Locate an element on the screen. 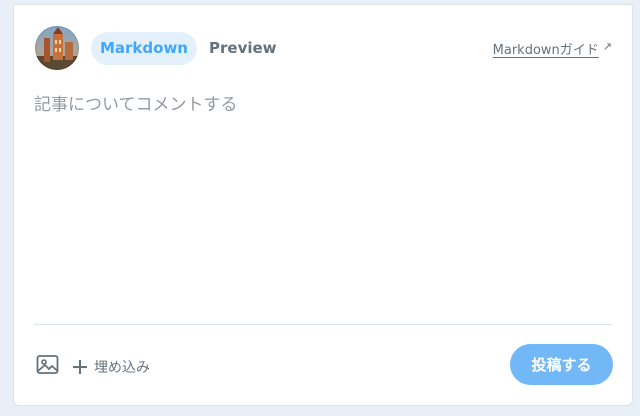  tab-preview: Preview is located at coordinates (243, 48).